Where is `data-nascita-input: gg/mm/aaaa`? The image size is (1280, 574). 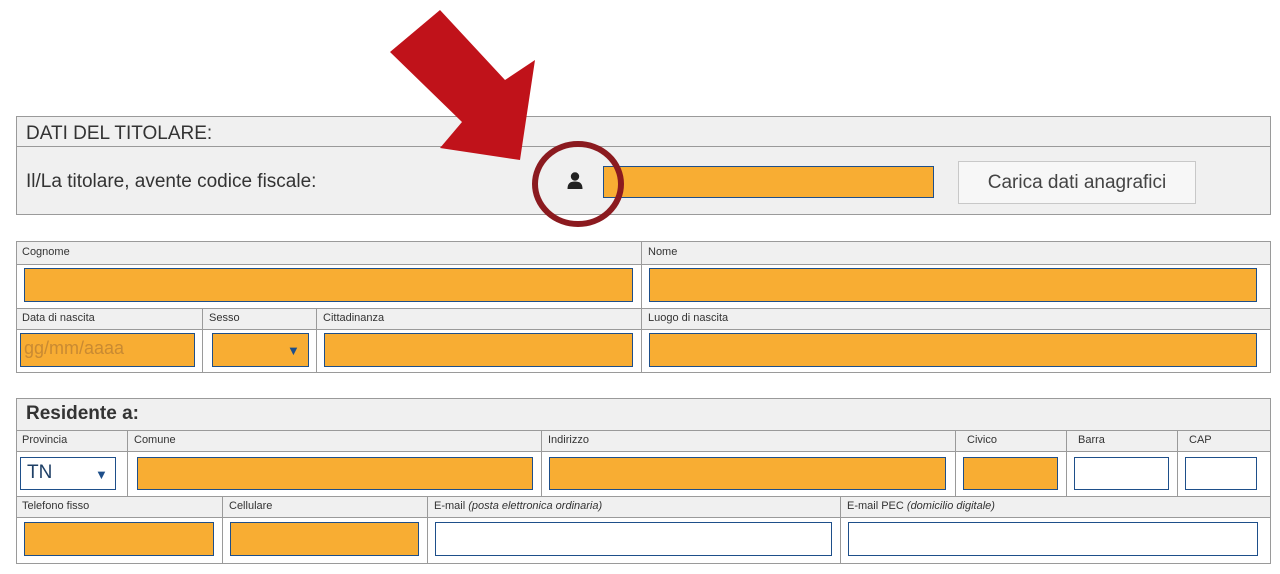 data-nascita-input: gg/mm/aaaa is located at coordinates (107, 350).